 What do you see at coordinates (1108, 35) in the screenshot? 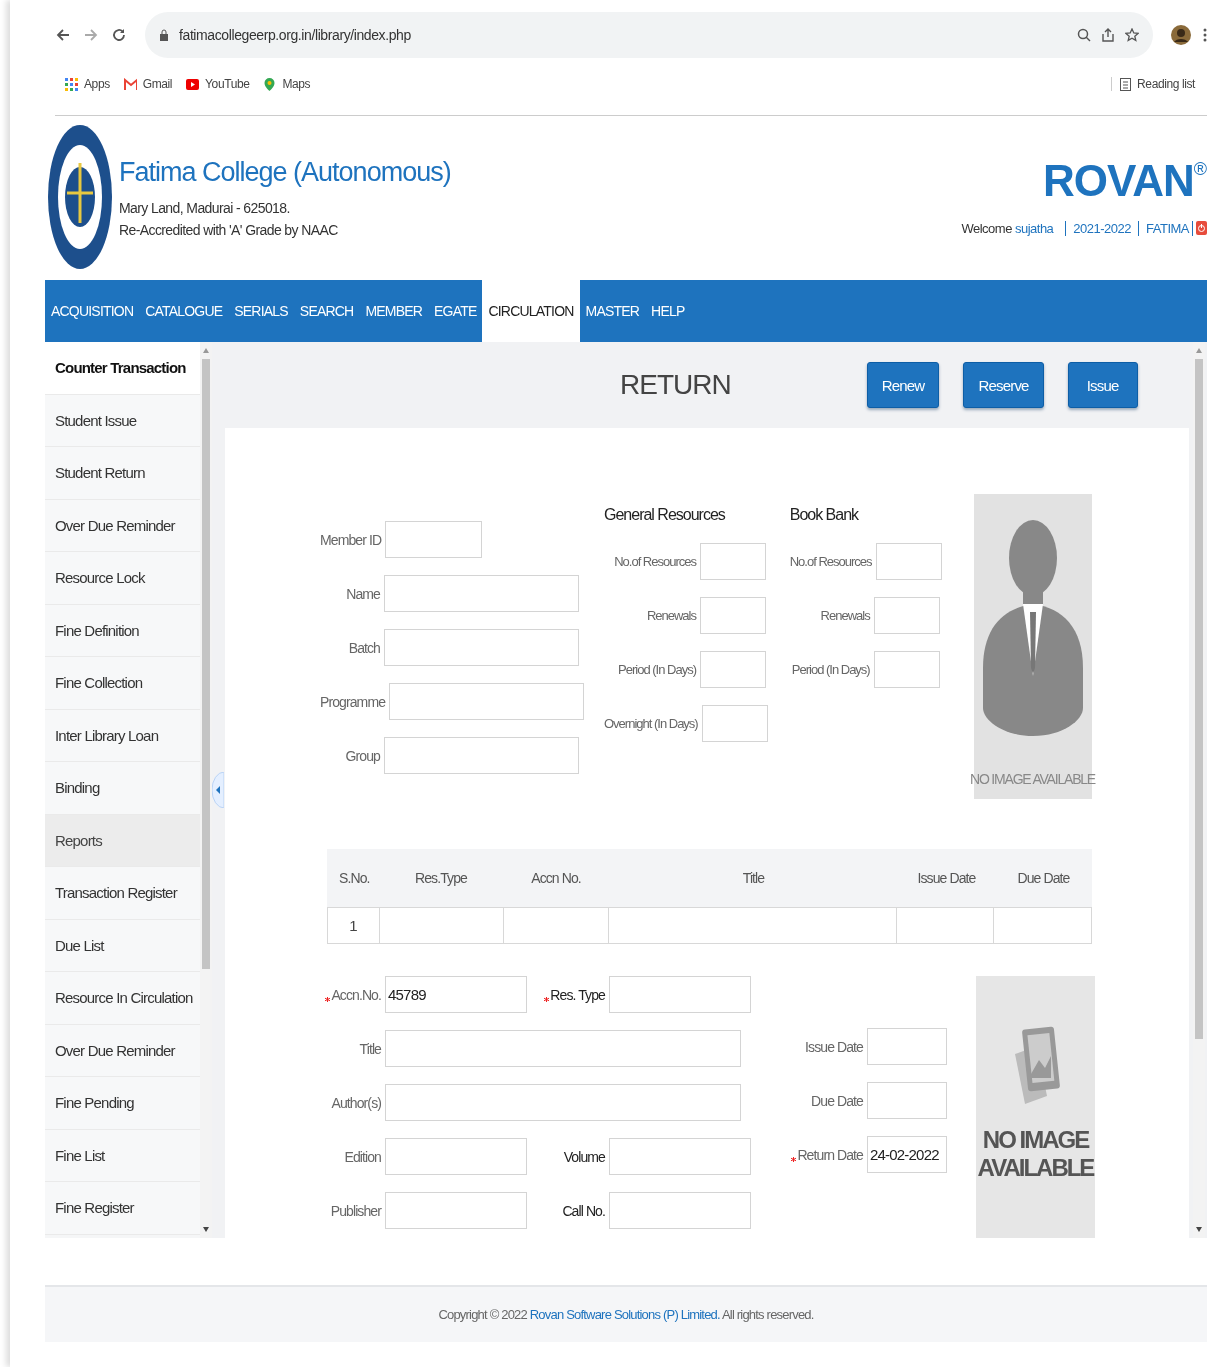
I see `share-icon` at bounding box center [1108, 35].